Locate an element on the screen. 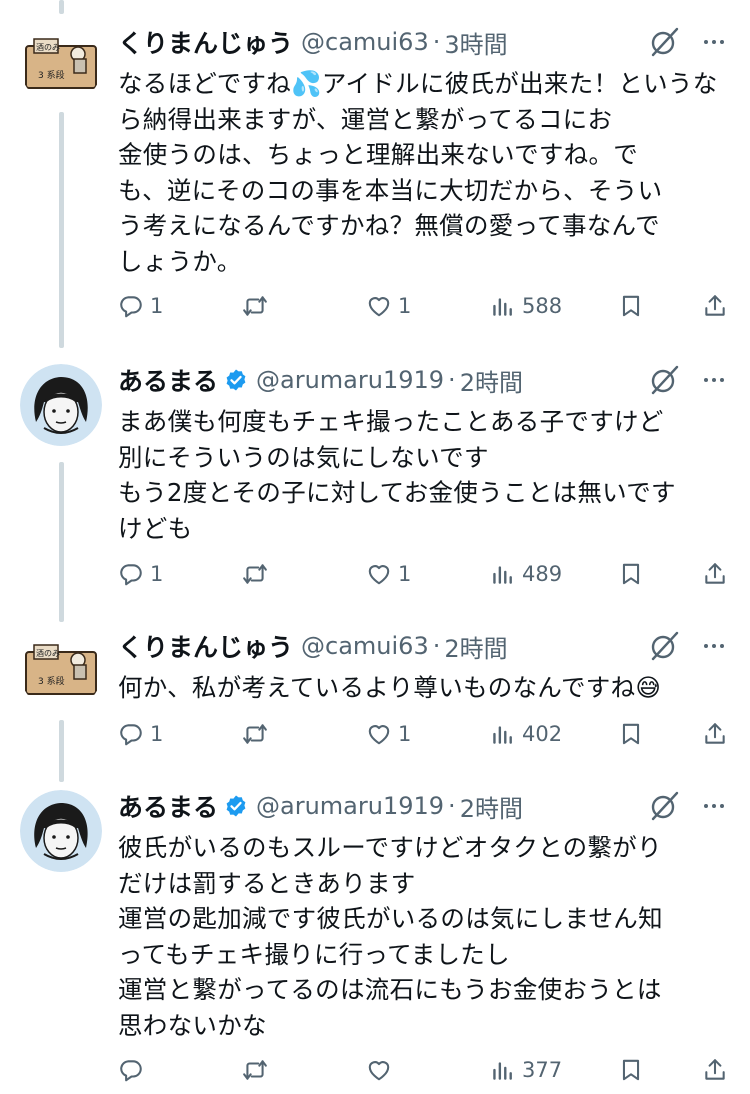 This screenshot has height=1094, width=750. views-button: 377 is located at coordinates (526, 1070).